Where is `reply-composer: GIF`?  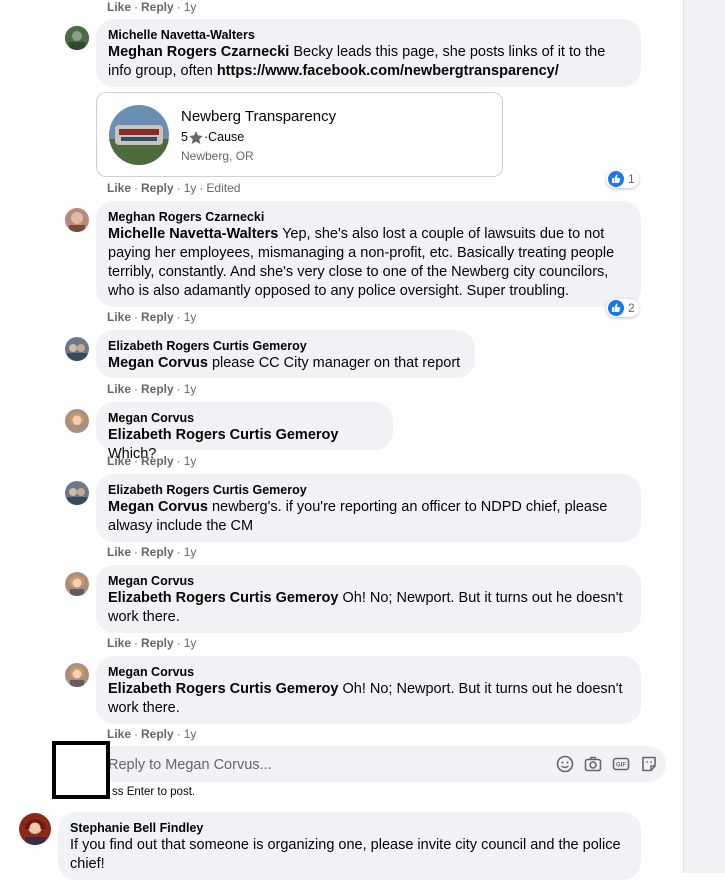 reply-composer: GIF is located at coordinates (381, 765).